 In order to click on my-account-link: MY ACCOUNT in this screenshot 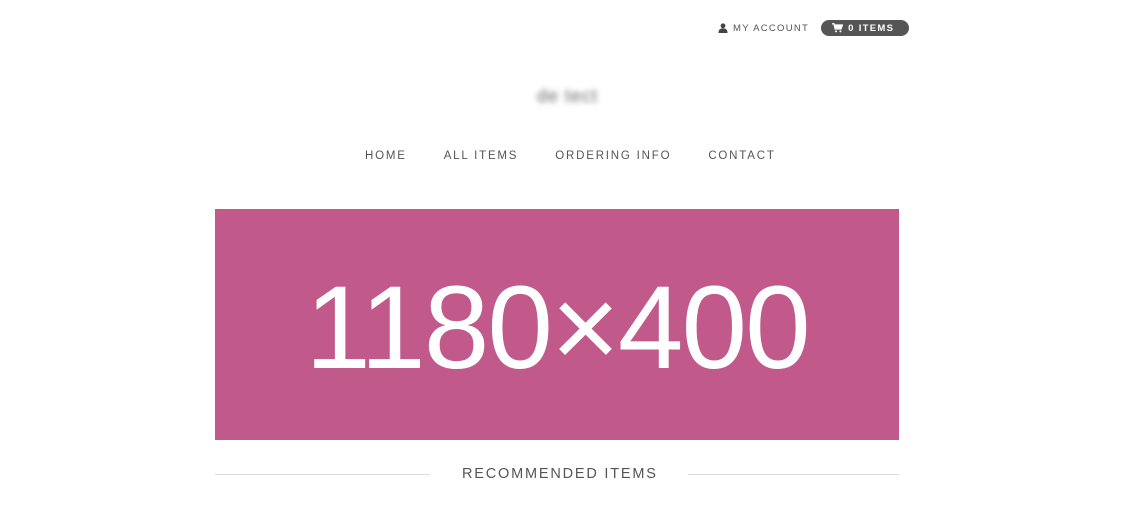, I will do `click(763, 28)`.